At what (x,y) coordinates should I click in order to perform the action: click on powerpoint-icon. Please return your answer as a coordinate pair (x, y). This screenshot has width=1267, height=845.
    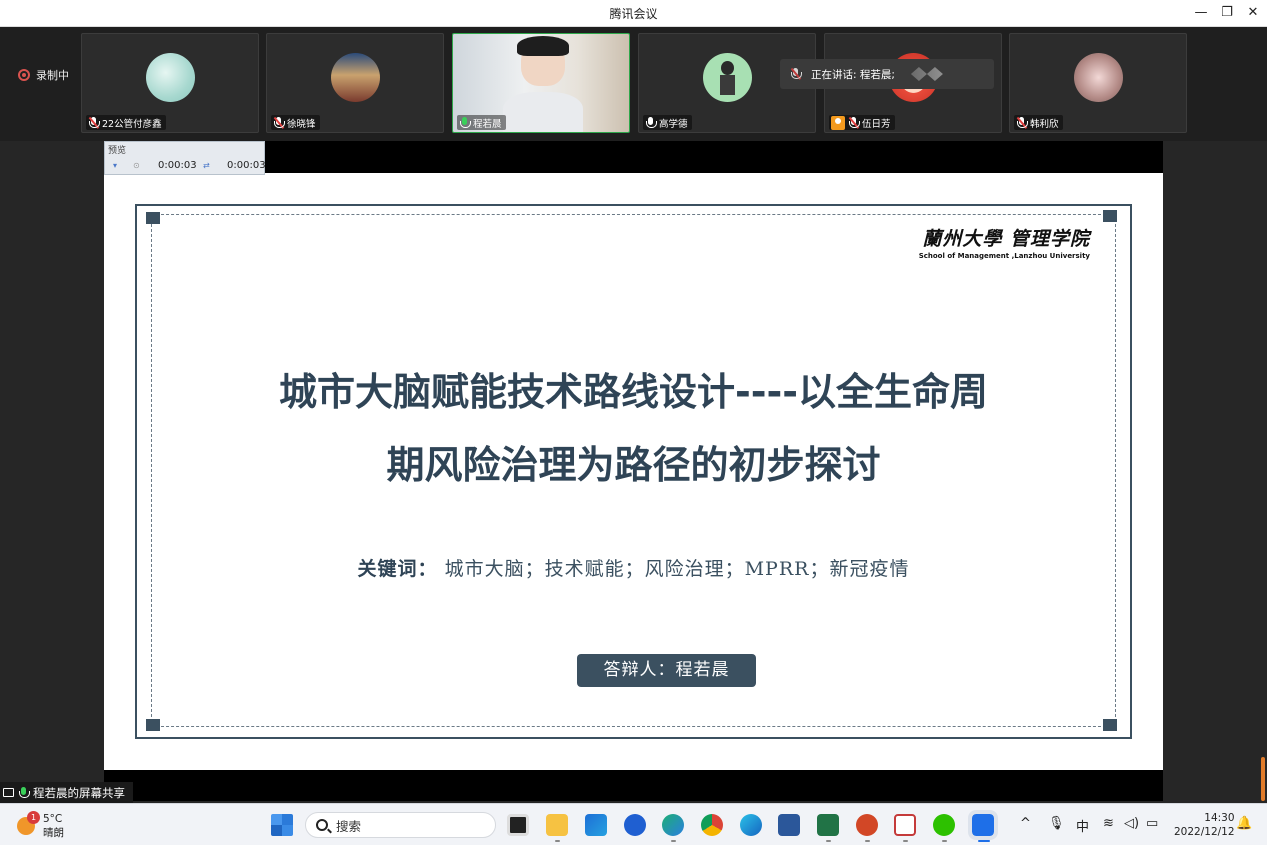
    Looking at the image, I should click on (867, 825).